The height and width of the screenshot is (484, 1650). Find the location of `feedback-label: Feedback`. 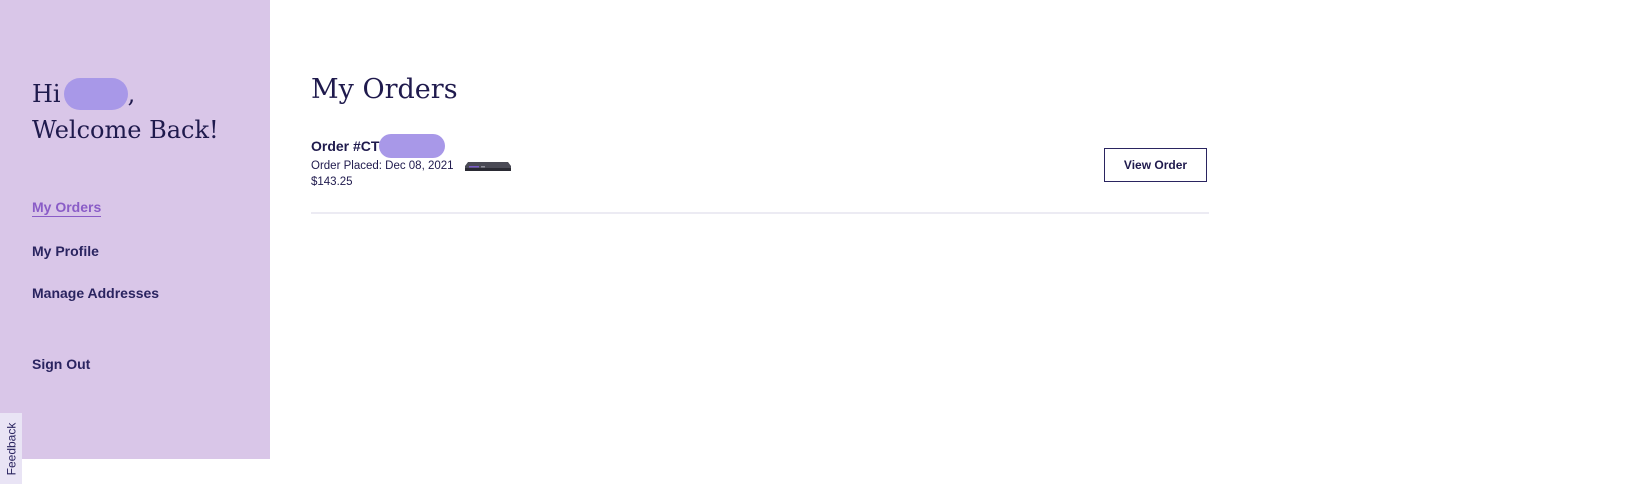

feedback-label: Feedback is located at coordinates (11, 448).